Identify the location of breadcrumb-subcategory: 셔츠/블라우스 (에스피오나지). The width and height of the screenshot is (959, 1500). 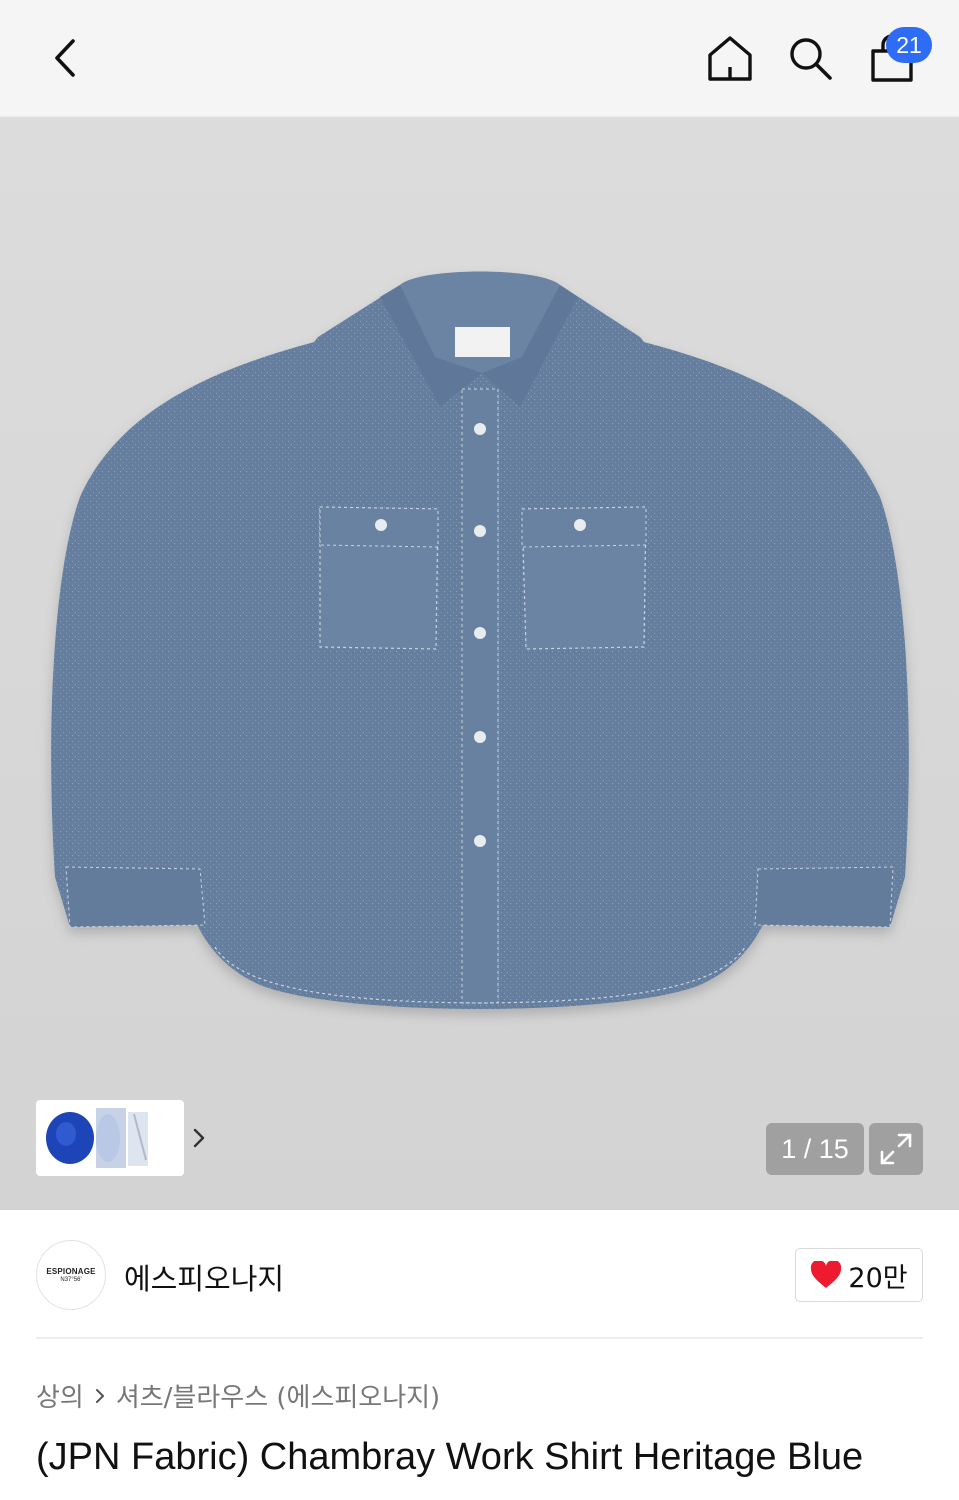
(278, 1395).